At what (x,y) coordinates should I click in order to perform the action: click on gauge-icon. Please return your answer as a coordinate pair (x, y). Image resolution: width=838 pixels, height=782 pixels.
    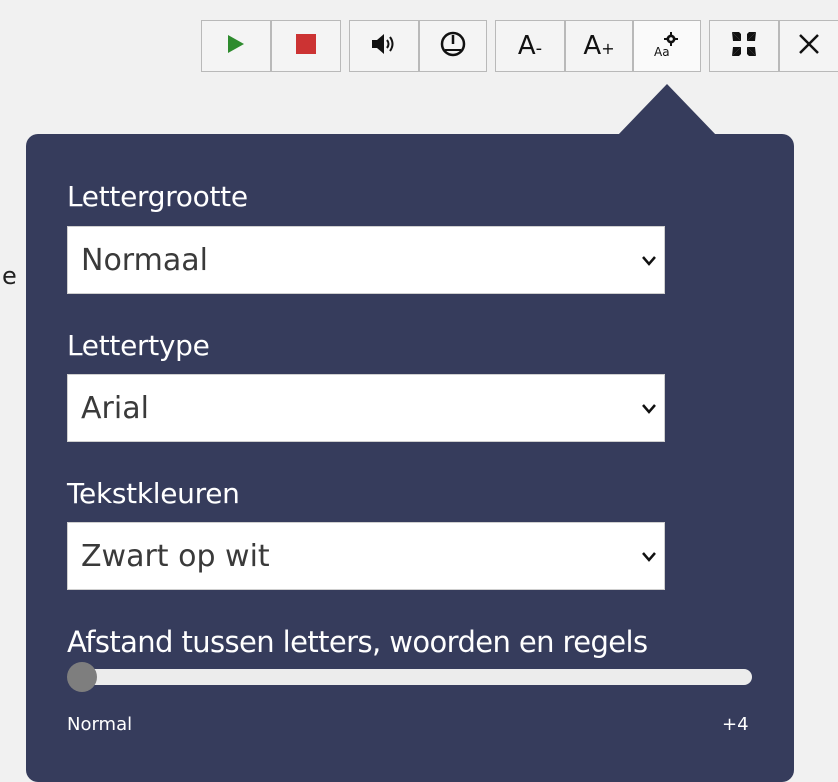
    Looking at the image, I should click on (453, 46).